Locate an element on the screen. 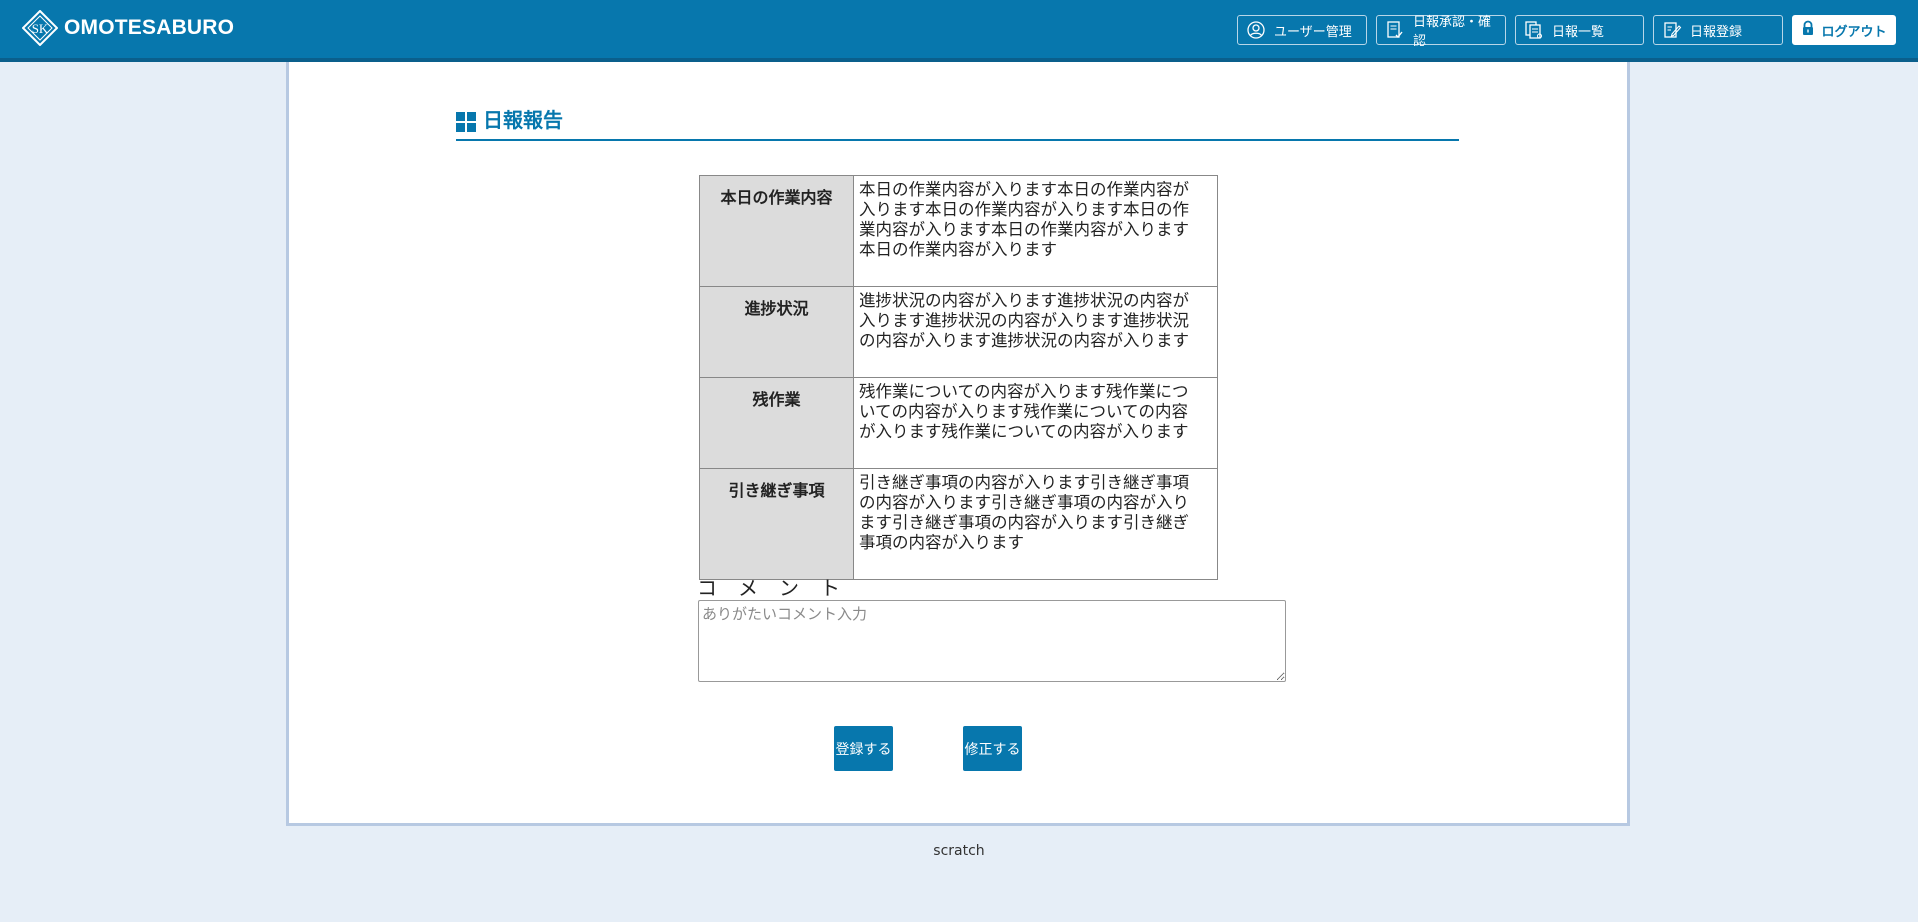  brand-logo-icon: SK is located at coordinates (40, 28).